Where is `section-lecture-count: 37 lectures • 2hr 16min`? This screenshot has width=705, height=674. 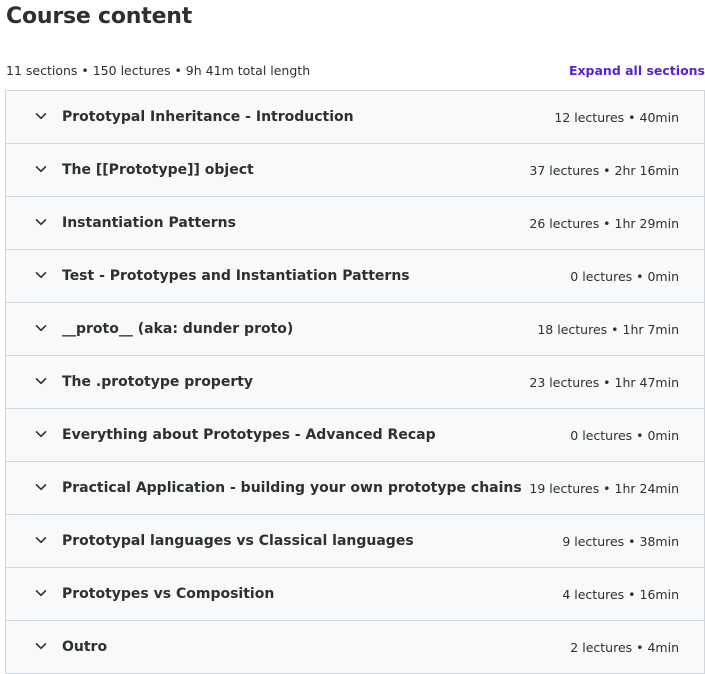 section-lecture-count: 37 lectures • 2hr 16min is located at coordinates (604, 170).